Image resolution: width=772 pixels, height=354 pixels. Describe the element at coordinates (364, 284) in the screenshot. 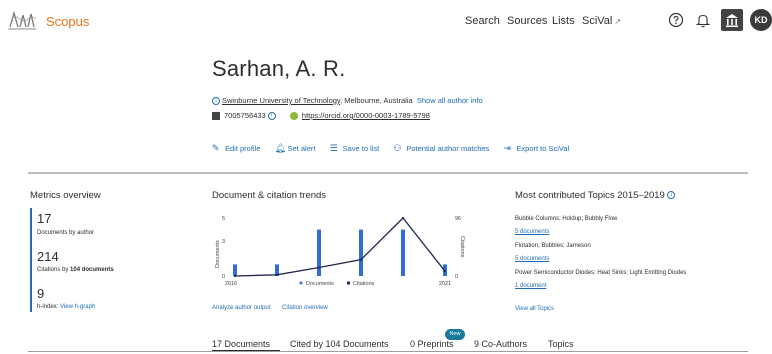

I see `legend-citations-label: Citations` at that location.